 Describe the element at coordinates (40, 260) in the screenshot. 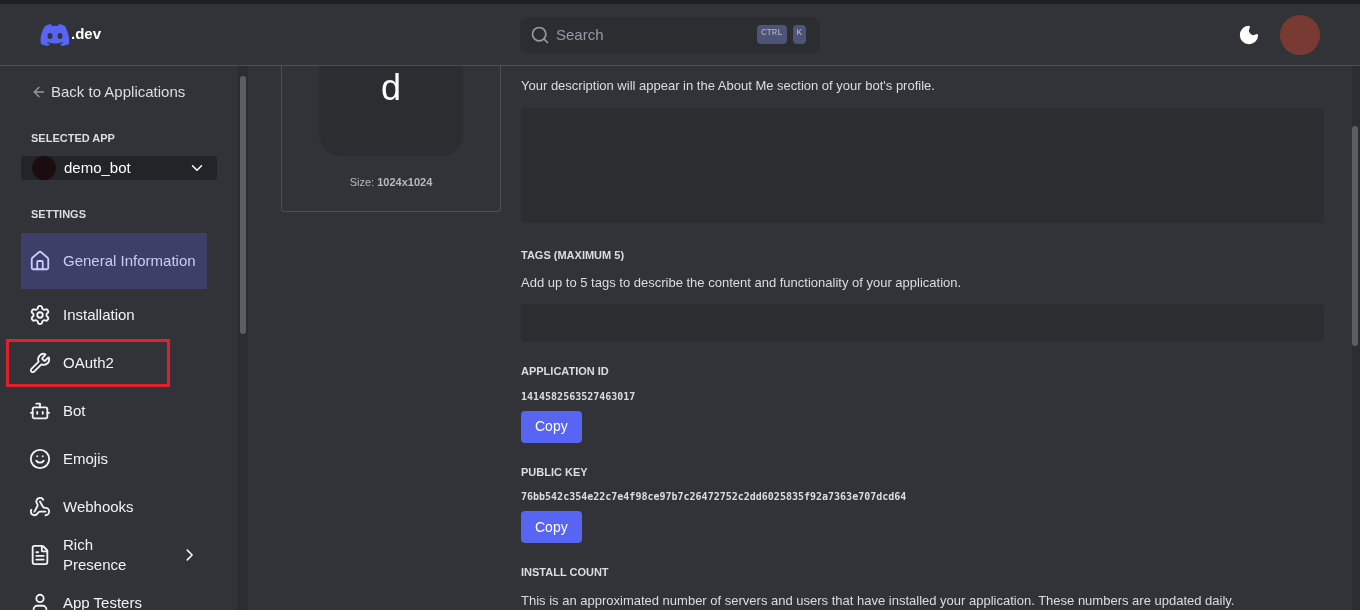

I see `home-icon` at that location.